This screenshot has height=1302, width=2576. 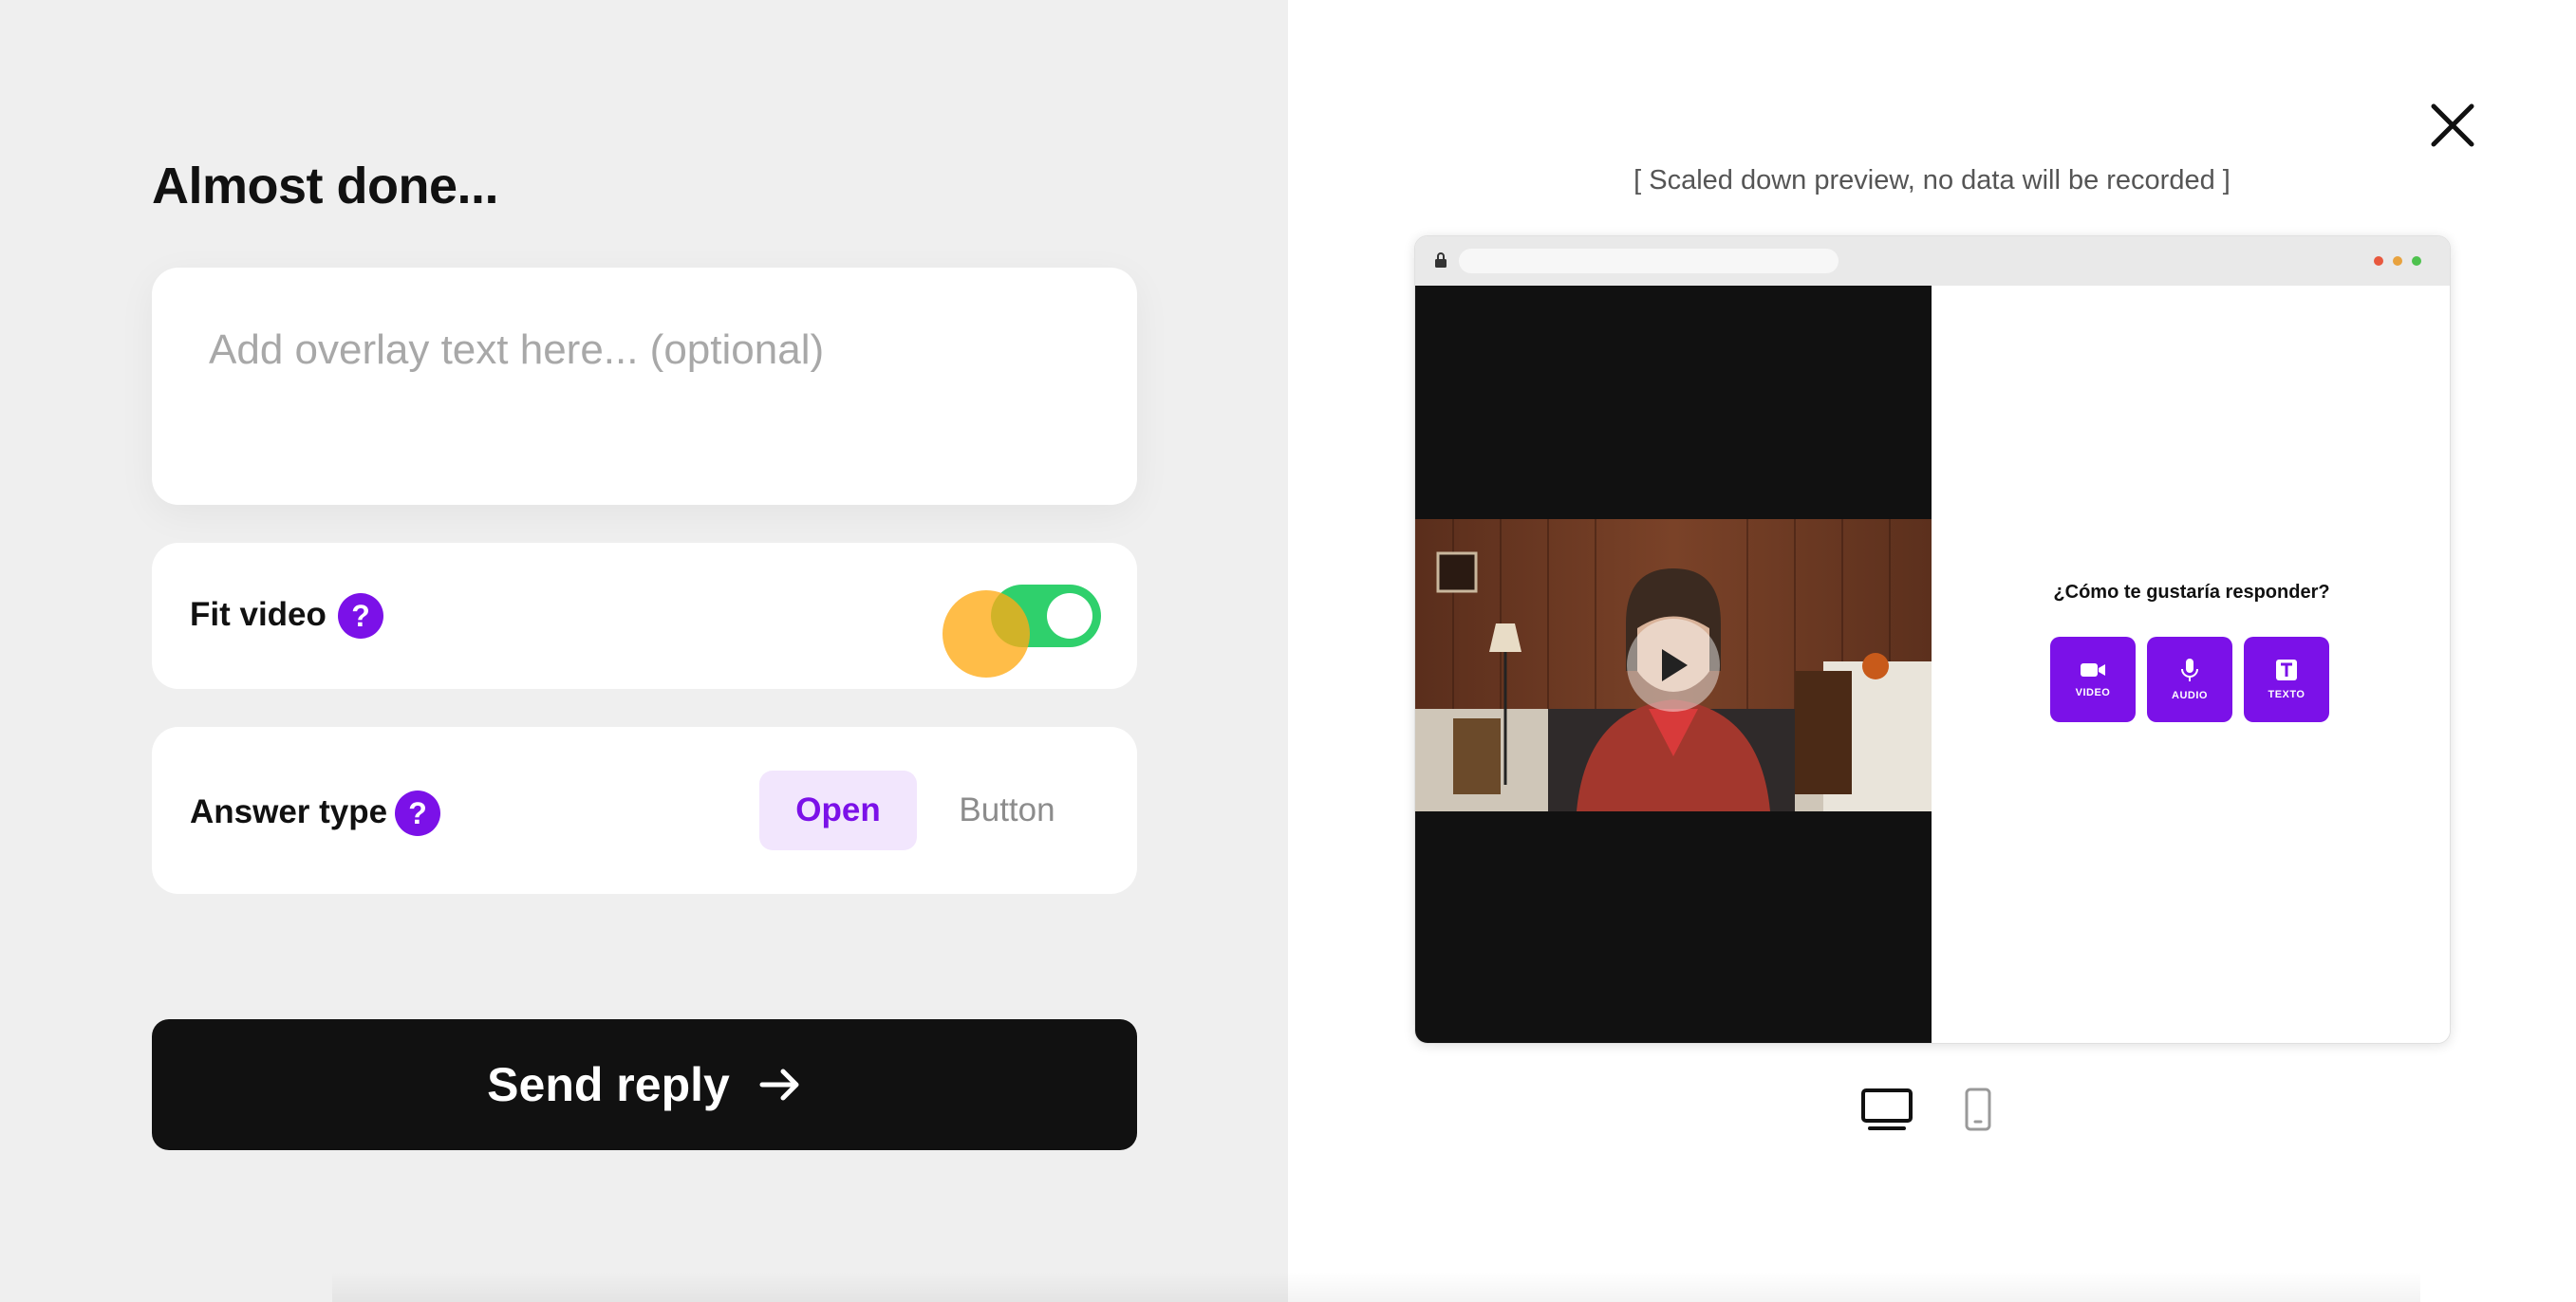 What do you see at coordinates (2093, 679) in the screenshot?
I see `reply-video-button: VIDEO` at bounding box center [2093, 679].